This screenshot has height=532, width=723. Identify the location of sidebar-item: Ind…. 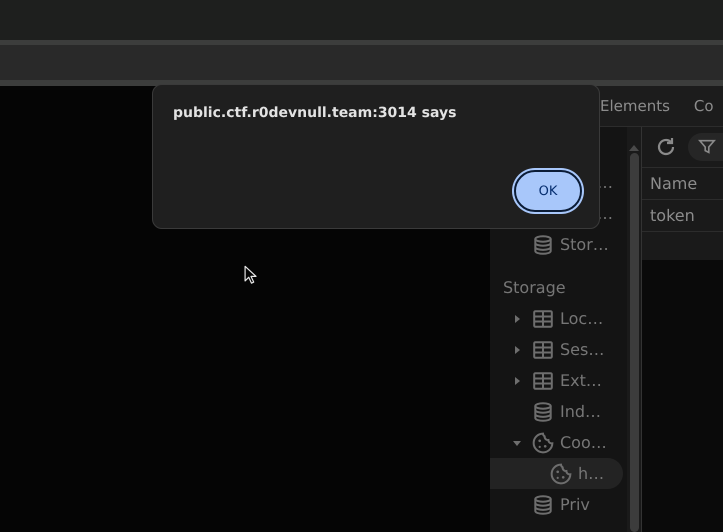
(556, 411).